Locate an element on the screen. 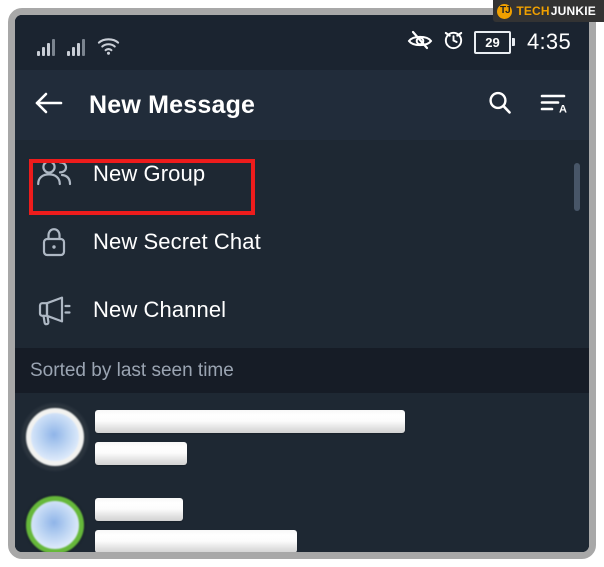 Image resolution: width=604 pixels, height=567 pixels. battery-icon: 29 is located at coordinates (494, 42).